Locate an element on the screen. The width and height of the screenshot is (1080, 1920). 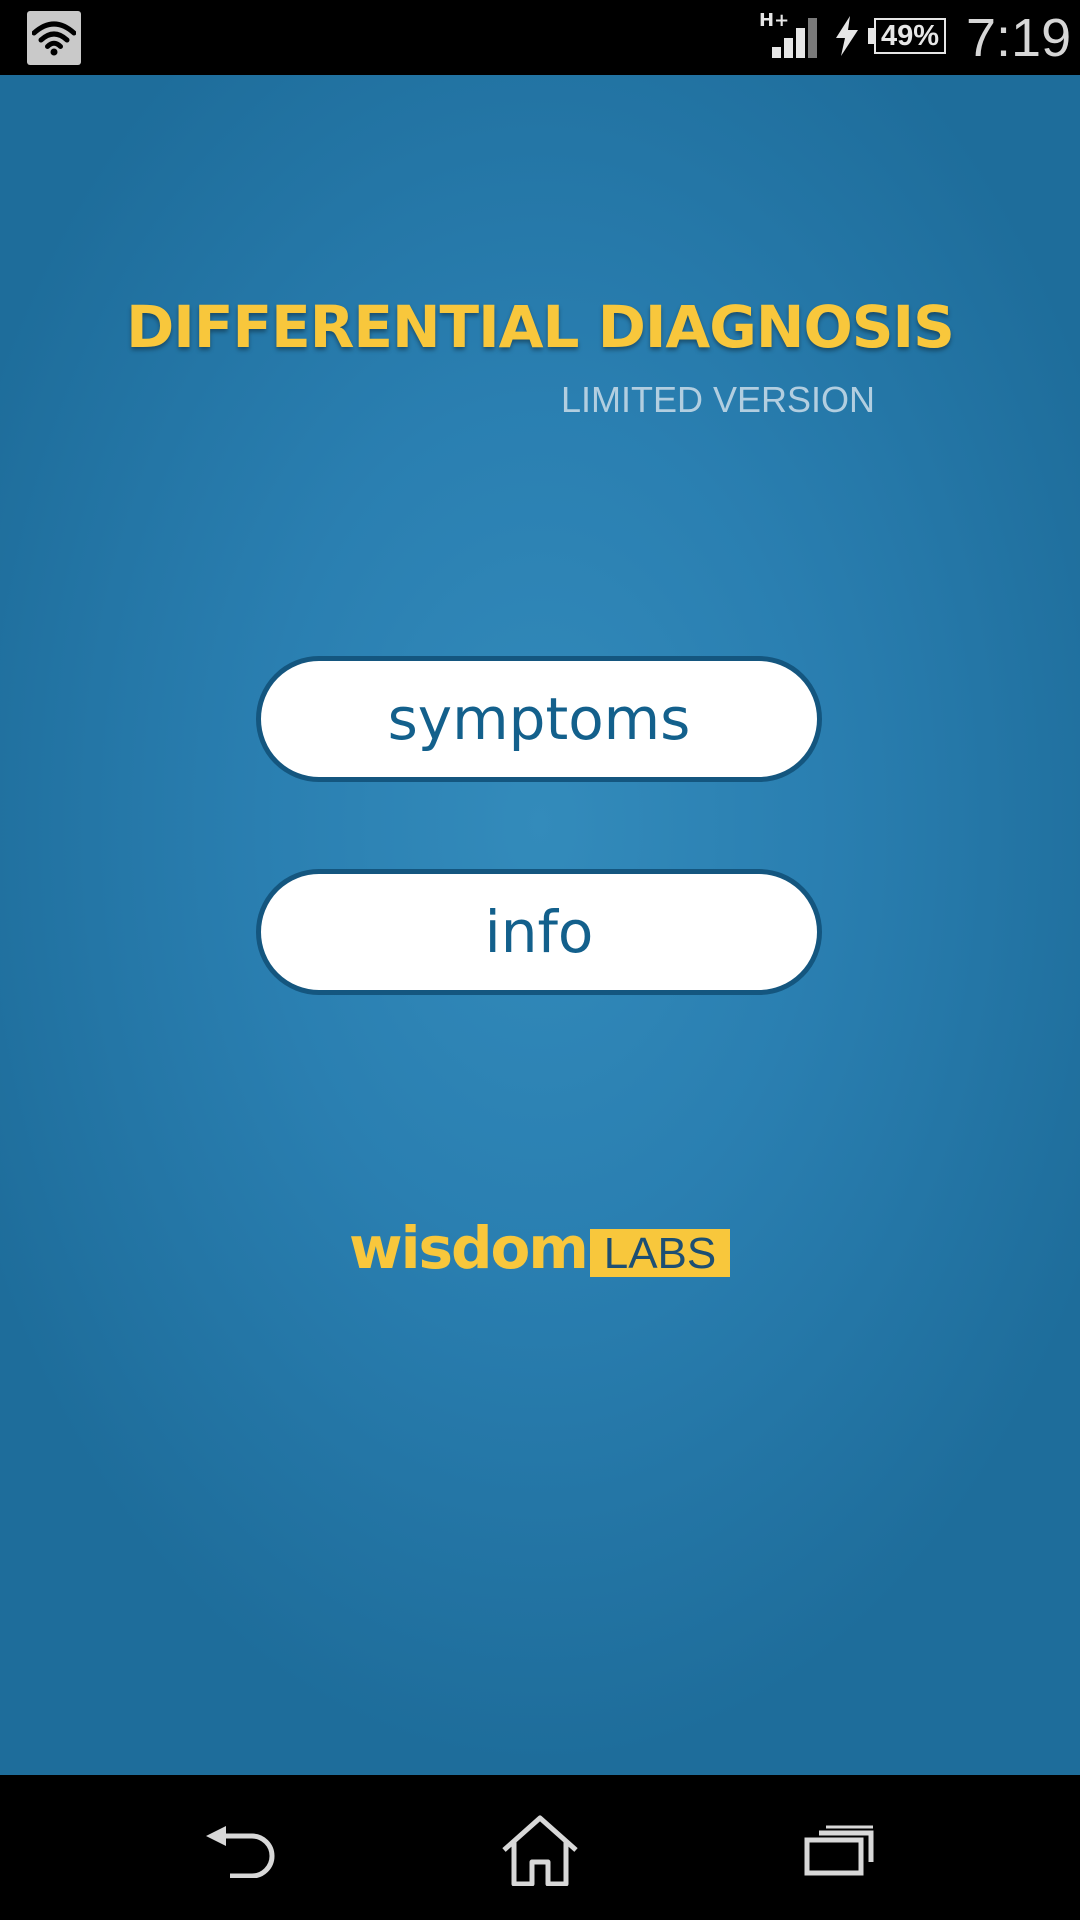
app-title: DIFFERENTIAL DIAGNOSIS is located at coordinates (540, 327).